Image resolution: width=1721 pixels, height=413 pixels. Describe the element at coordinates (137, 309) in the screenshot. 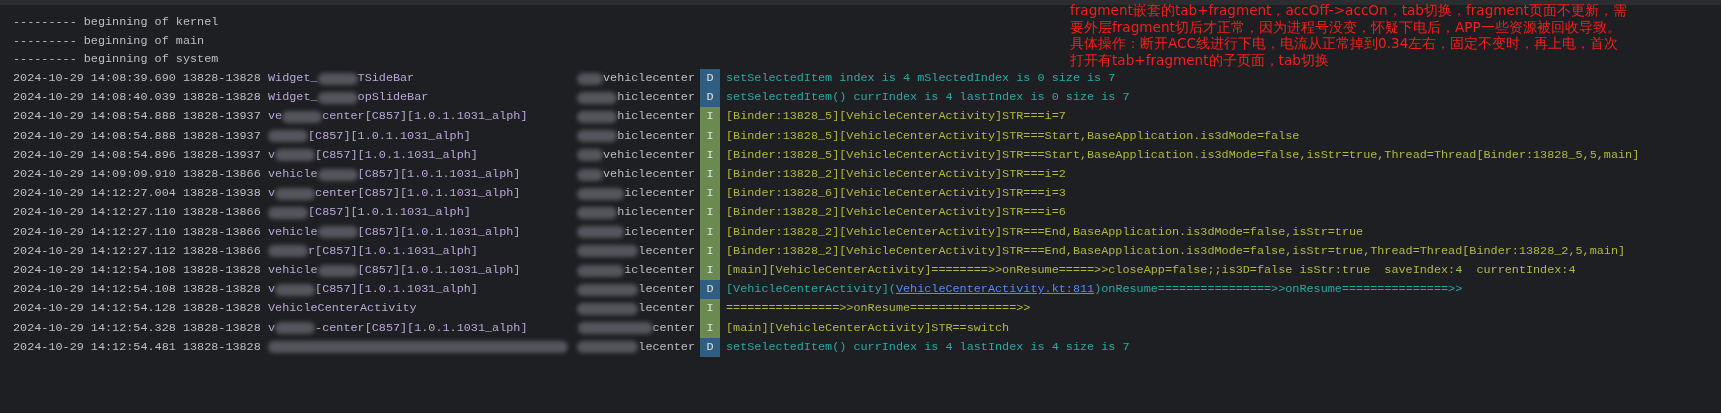

I see `log-timestamp: 2024-10-29 14:12:54.128 13828-13828` at that location.